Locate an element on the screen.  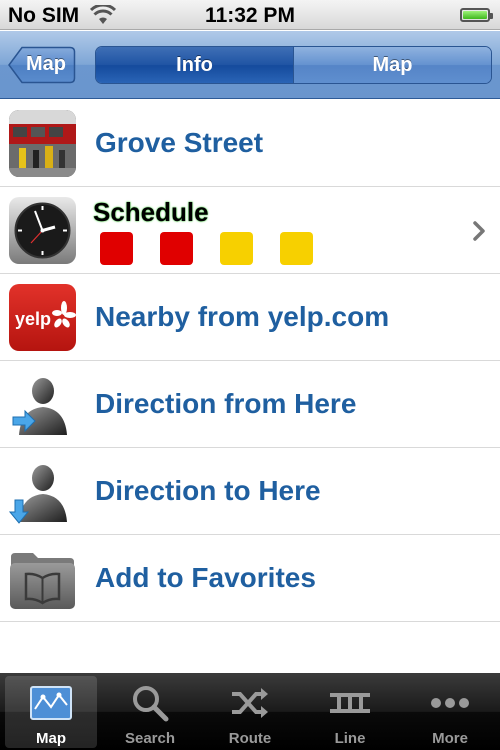
tab-label: Search is located at coordinates (150, 738).